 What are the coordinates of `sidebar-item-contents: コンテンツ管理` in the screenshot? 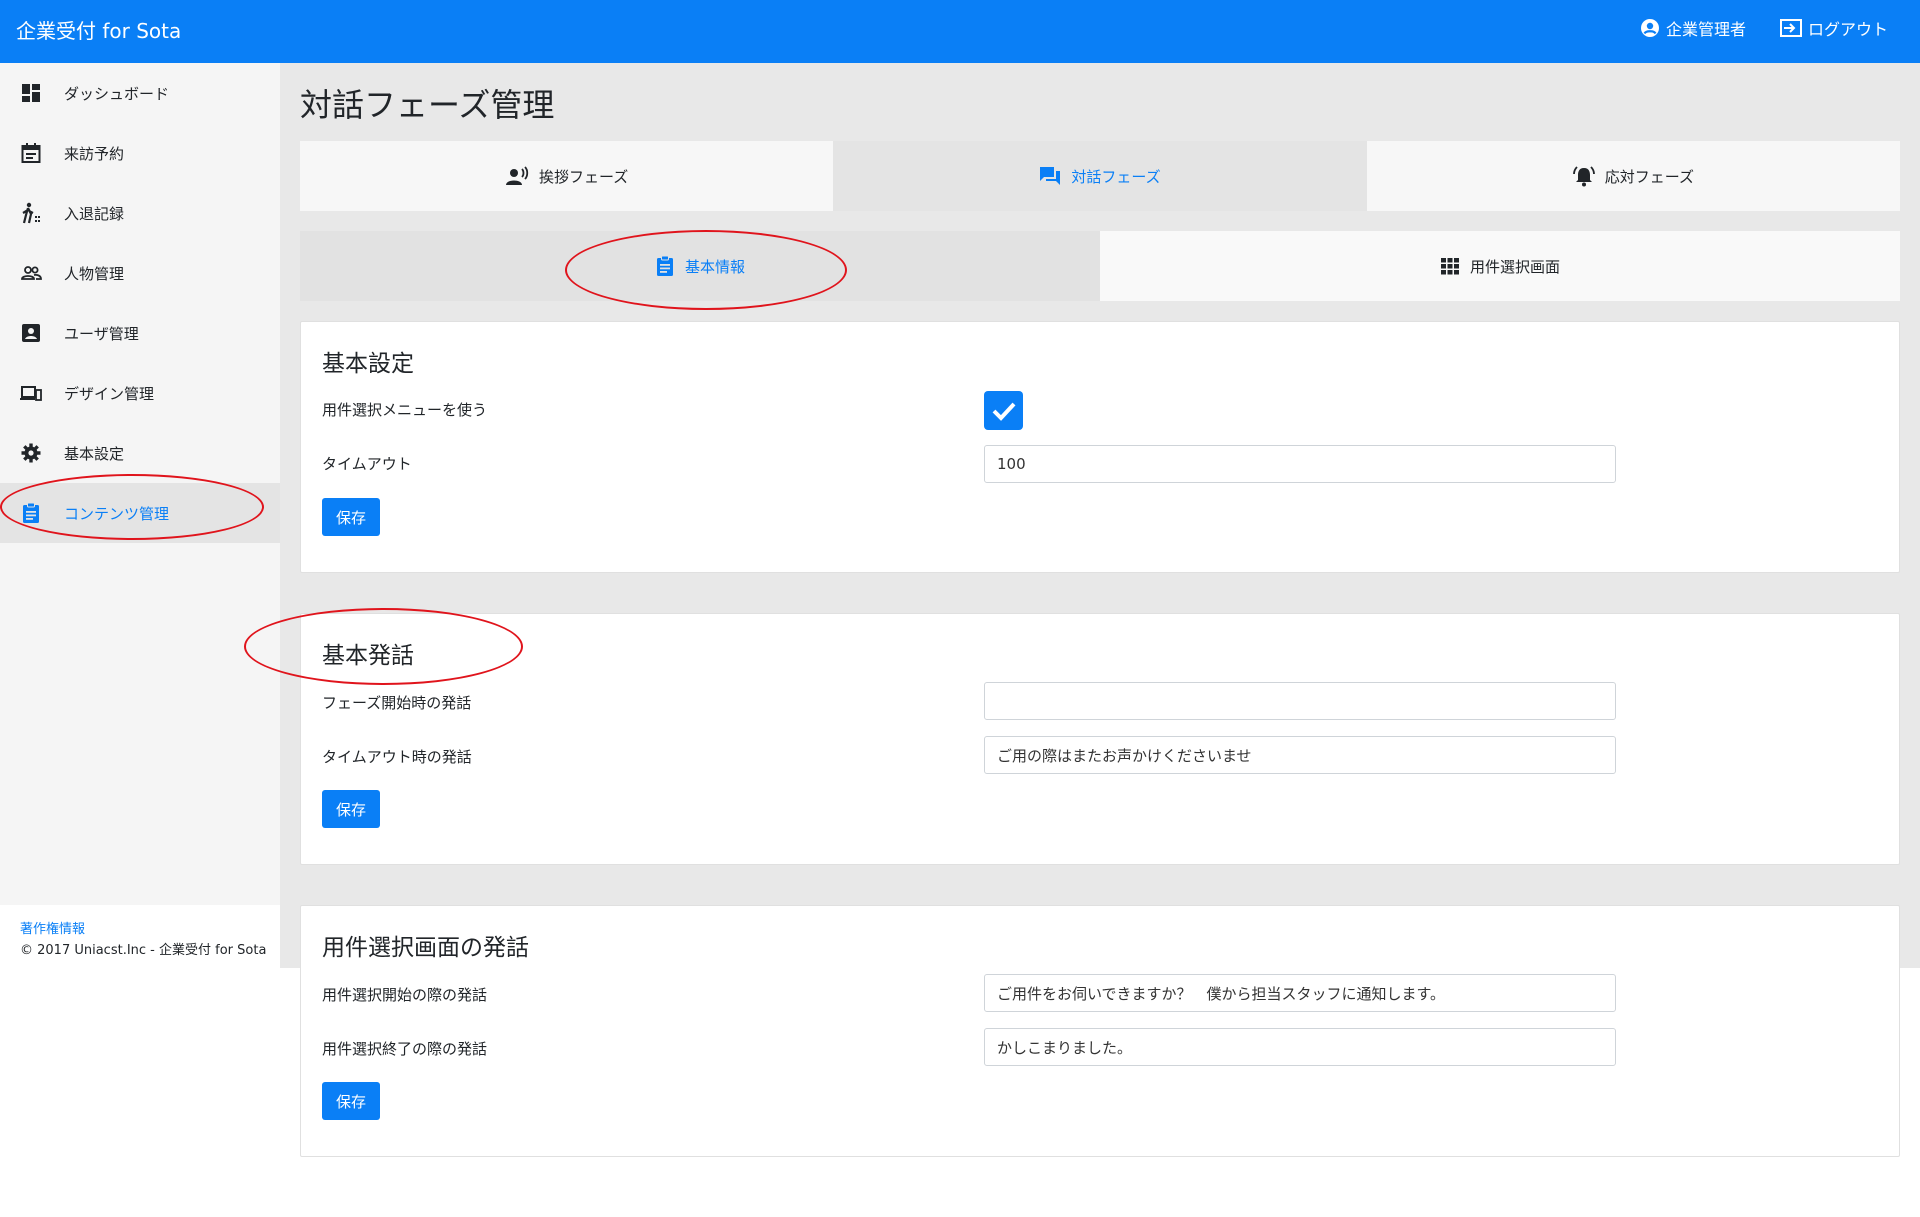 It's located at (140, 513).